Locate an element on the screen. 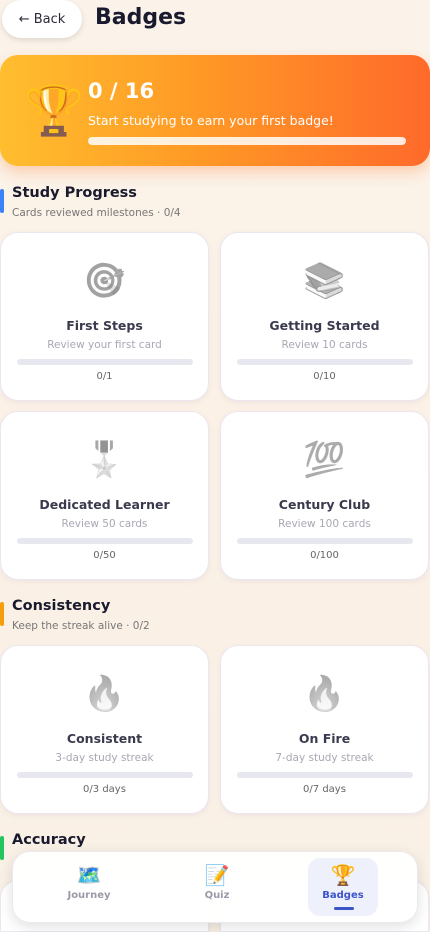  overall-progress-bar is located at coordinates (247, 141).